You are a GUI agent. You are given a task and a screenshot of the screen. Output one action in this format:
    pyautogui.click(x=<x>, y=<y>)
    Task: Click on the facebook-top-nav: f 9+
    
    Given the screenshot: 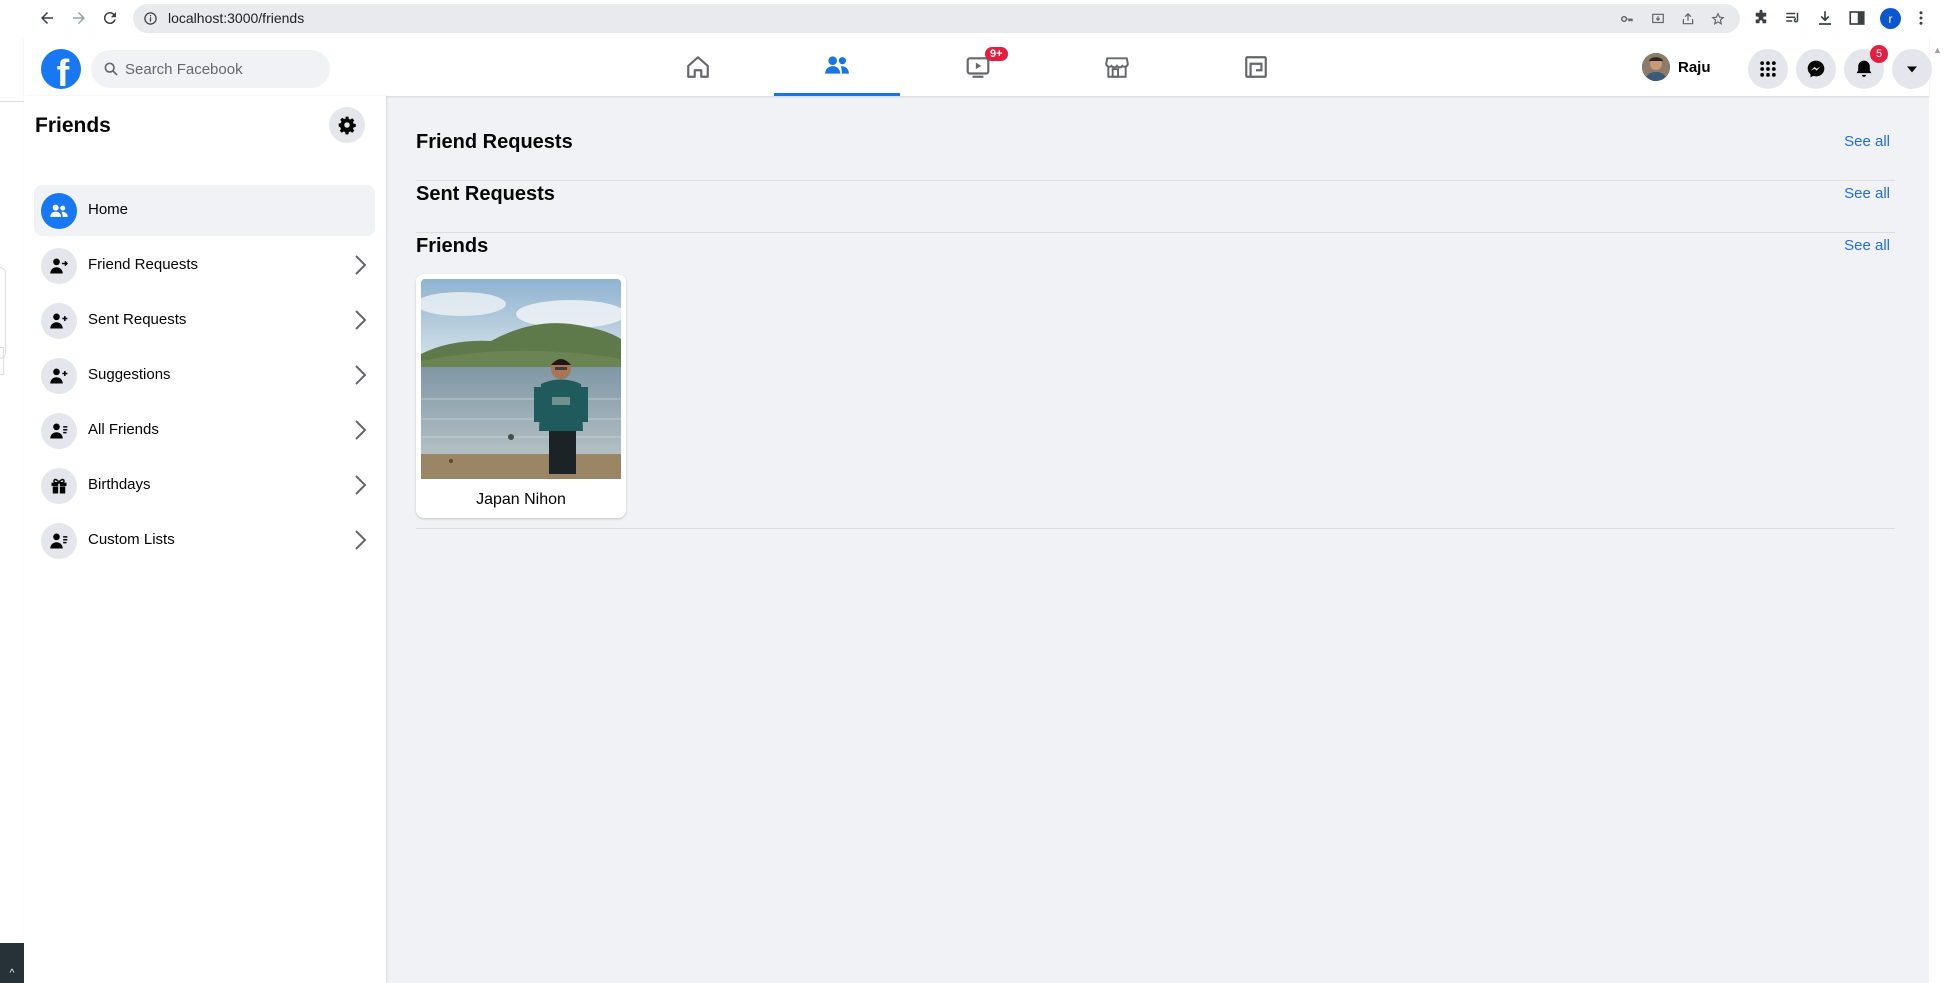 What is the action you would take?
    pyautogui.click(x=978, y=66)
    